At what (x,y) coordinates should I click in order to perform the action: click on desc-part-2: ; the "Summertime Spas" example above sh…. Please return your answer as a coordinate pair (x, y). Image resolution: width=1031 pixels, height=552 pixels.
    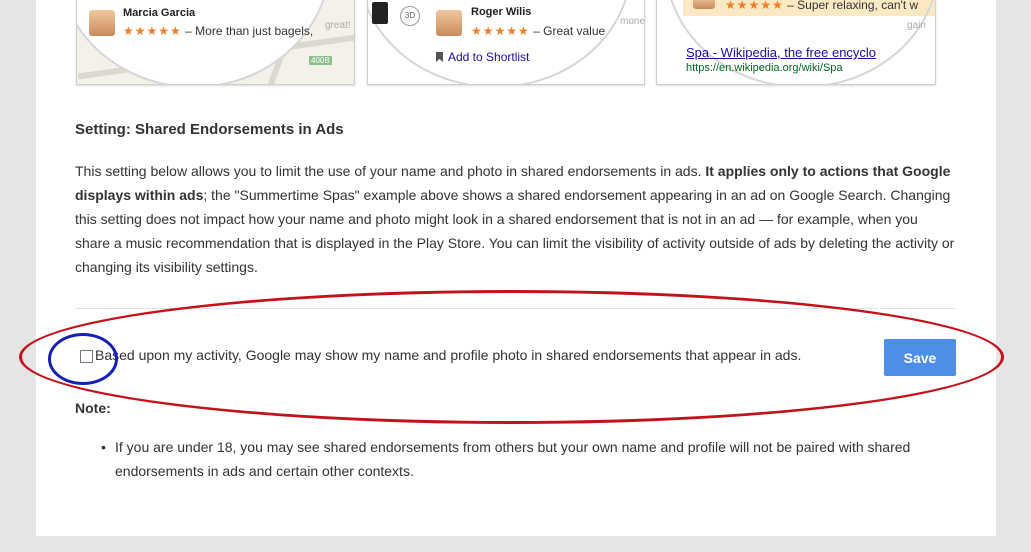
    Looking at the image, I should click on (515, 231).